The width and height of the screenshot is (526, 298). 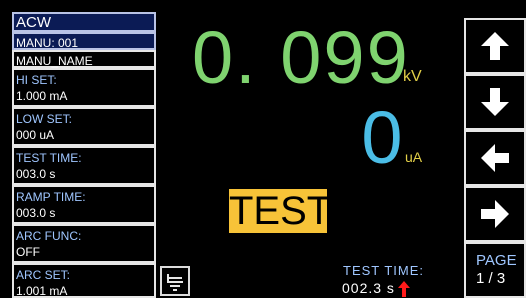 I want to click on low-set-value: 000 uA, so click(x=35, y=135).